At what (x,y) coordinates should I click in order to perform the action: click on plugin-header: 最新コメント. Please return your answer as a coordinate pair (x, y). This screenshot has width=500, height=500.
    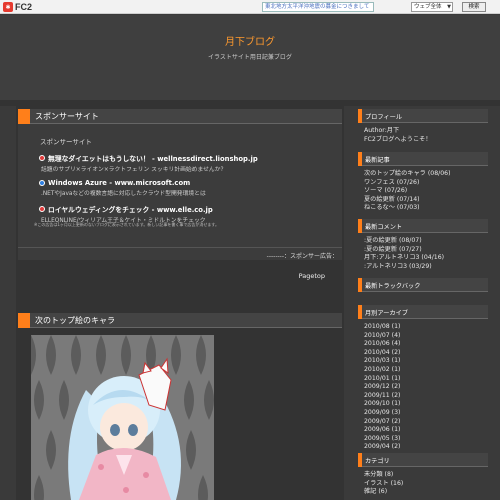
    Looking at the image, I should click on (423, 226).